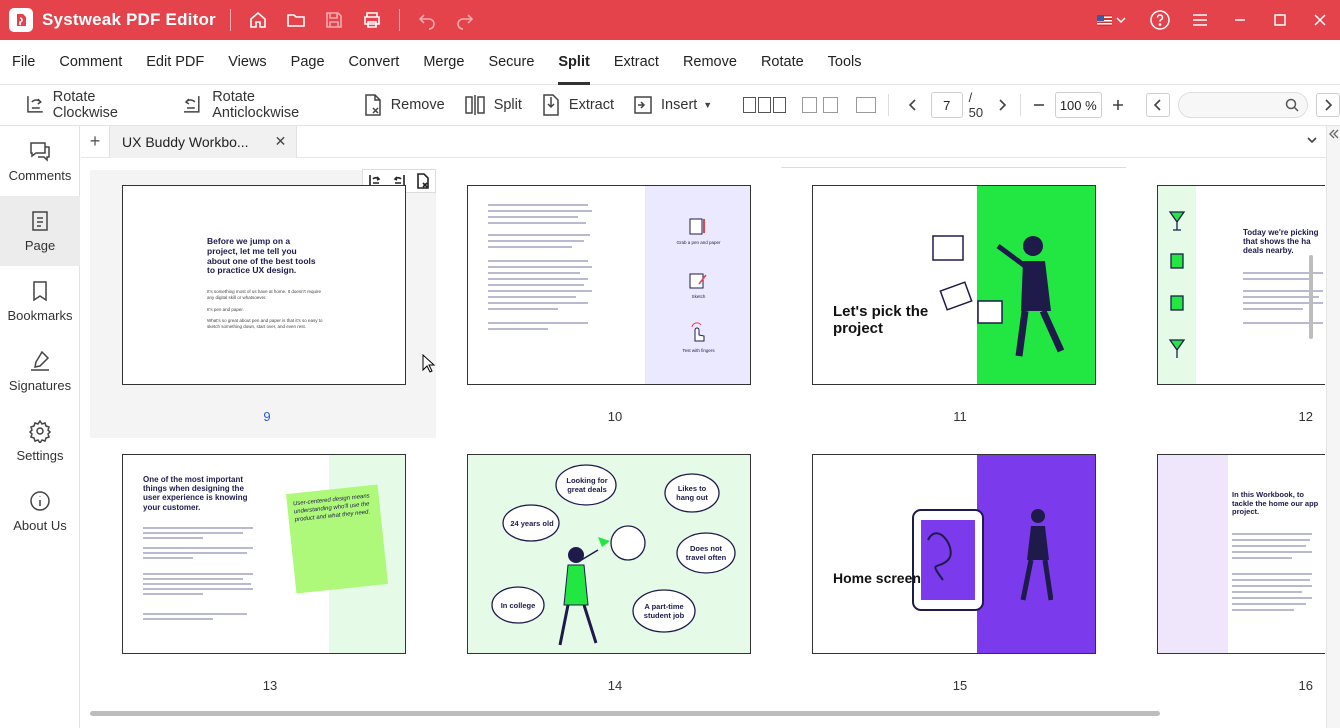  Describe the element at coordinates (877, 578) in the screenshot. I see `page-15-heading: Home screen` at that location.